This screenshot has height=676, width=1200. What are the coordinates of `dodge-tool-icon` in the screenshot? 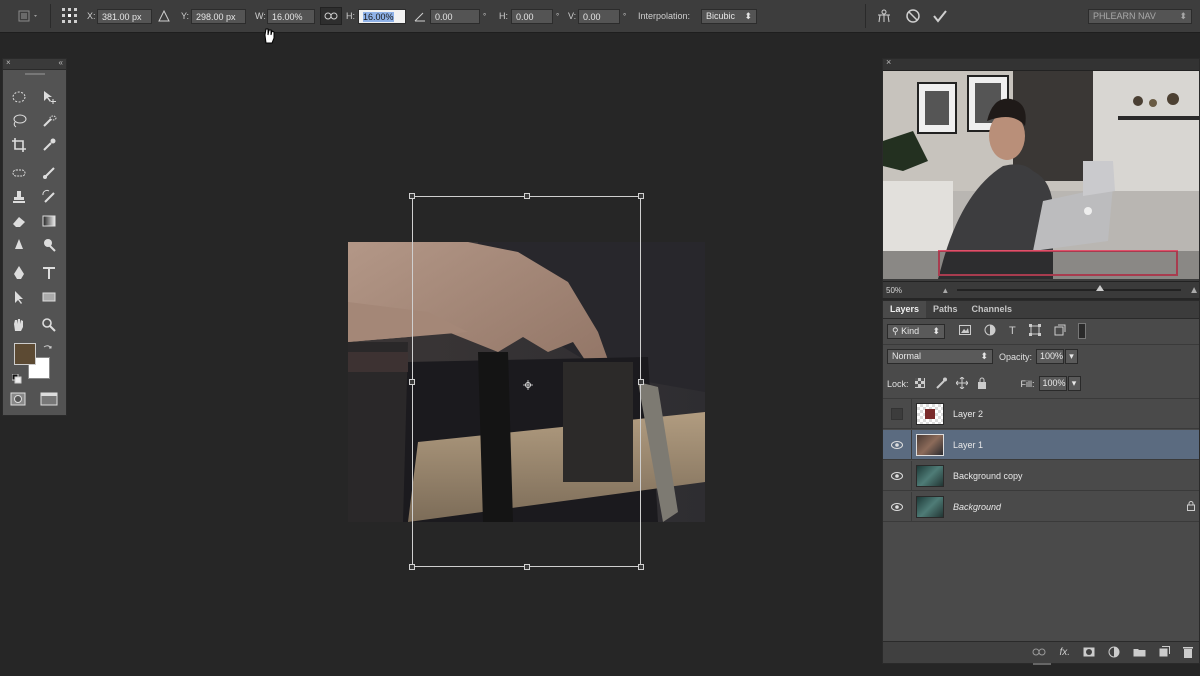 It's located at (49, 245).